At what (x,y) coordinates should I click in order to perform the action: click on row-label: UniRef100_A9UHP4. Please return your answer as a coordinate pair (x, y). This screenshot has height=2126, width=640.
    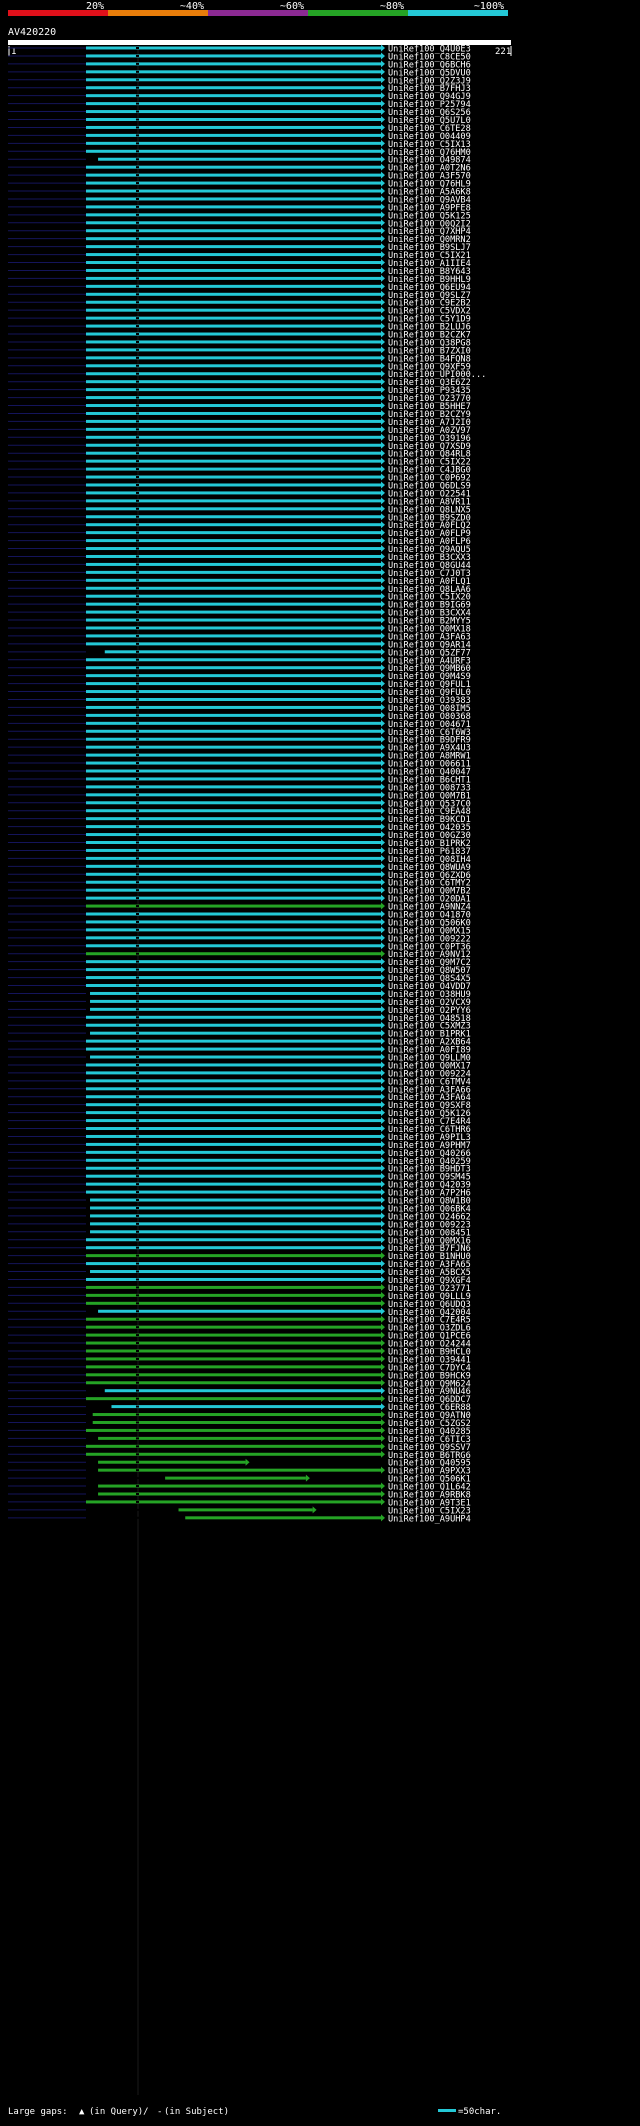
    Looking at the image, I should click on (429, 1519).